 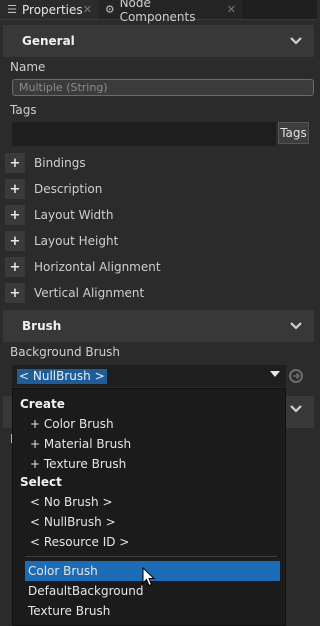 I want to click on tab-node-components: ⚙ Node Components ✕, so click(x=170, y=12).